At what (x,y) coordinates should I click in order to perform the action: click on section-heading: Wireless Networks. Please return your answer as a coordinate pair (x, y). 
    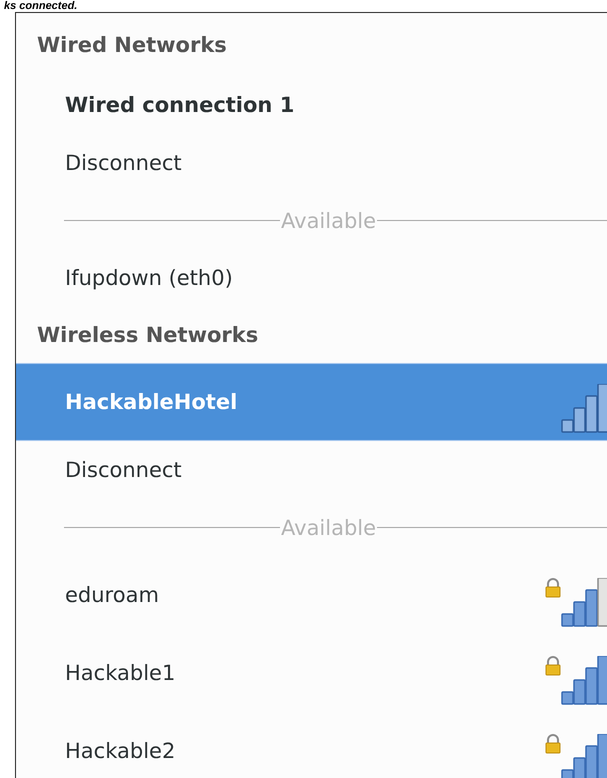
    Looking at the image, I should click on (148, 335).